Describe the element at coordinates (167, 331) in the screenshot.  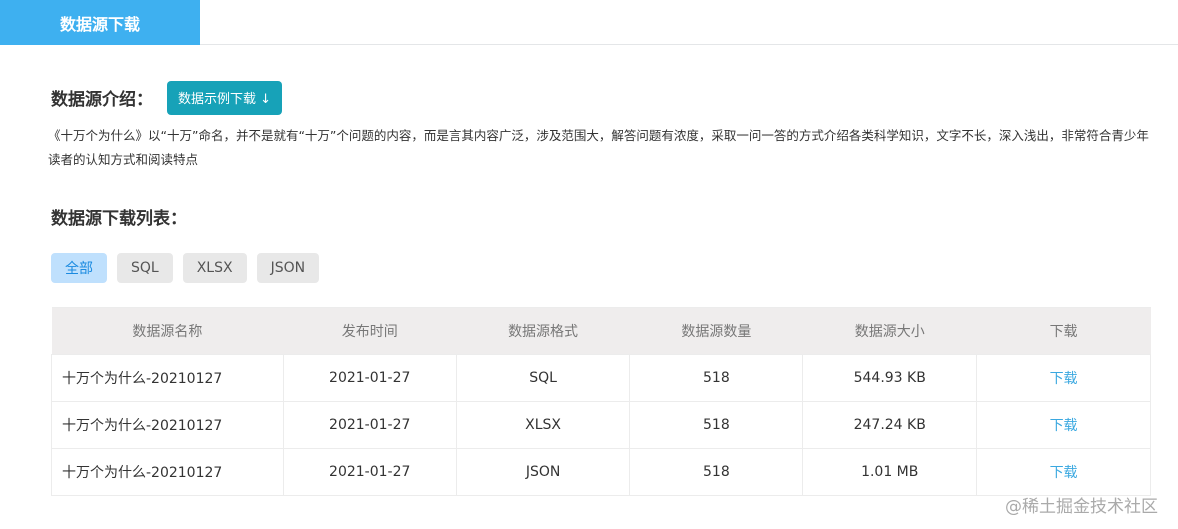
I see `col-name: 数据源名称` at that location.